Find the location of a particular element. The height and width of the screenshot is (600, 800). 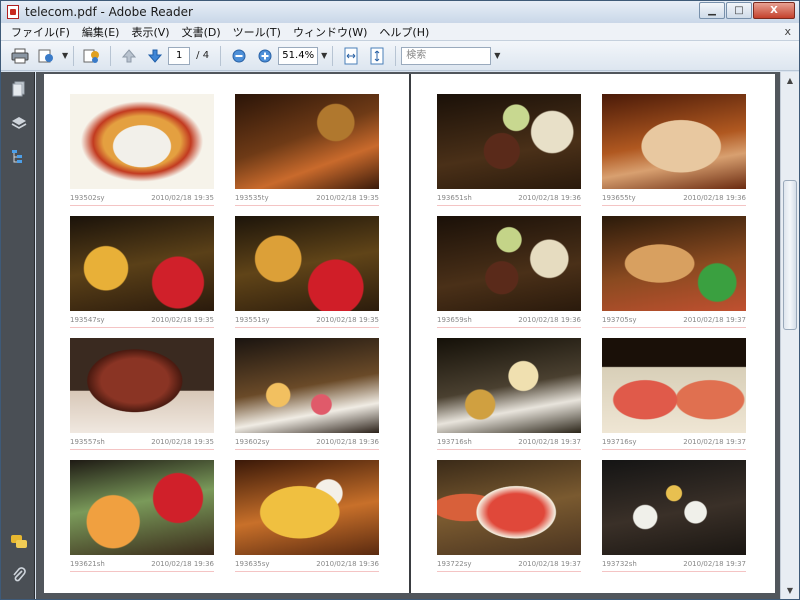

photo-thumbnail: 193557sh 2010/02/18 19:35 is located at coordinates (142, 394).